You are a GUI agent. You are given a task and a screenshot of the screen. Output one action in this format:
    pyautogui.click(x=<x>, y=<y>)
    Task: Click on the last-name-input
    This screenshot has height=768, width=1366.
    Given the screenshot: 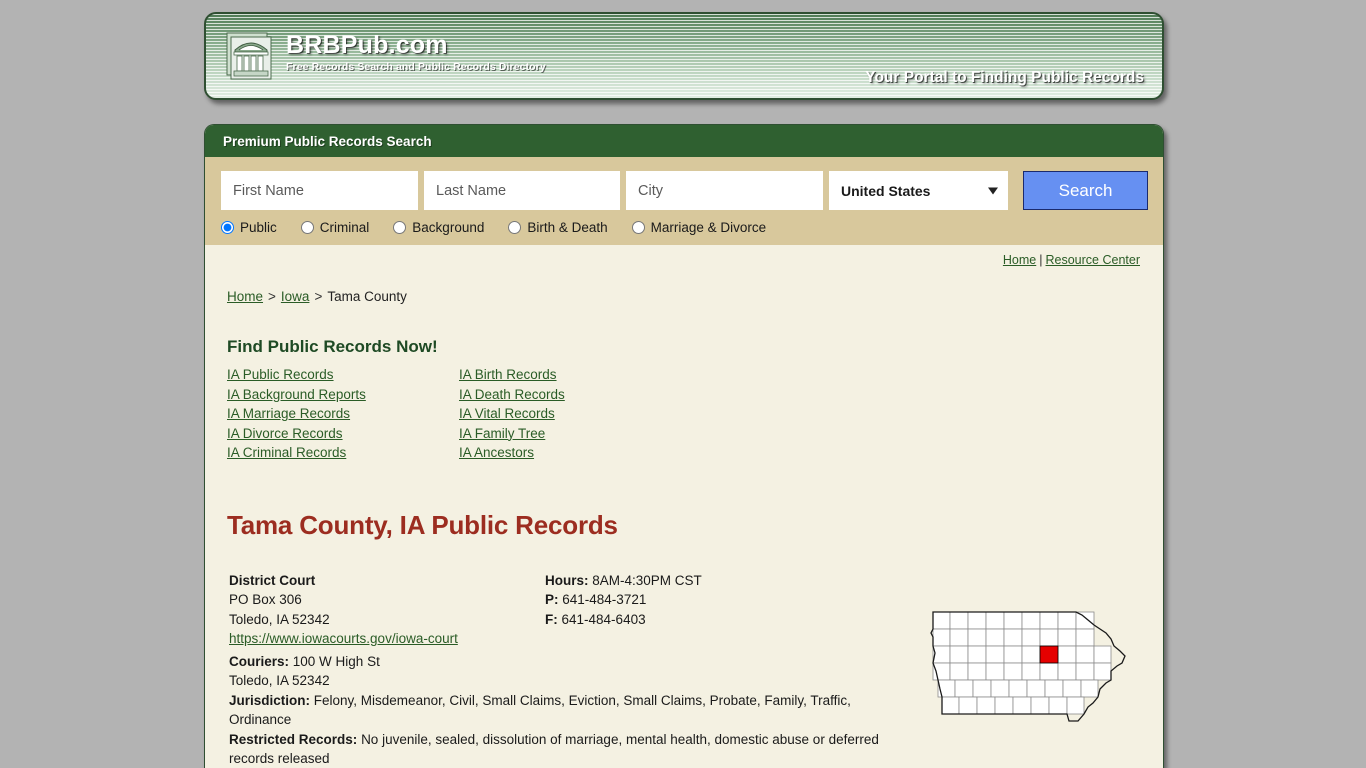 What is the action you would take?
    pyautogui.click(x=522, y=190)
    